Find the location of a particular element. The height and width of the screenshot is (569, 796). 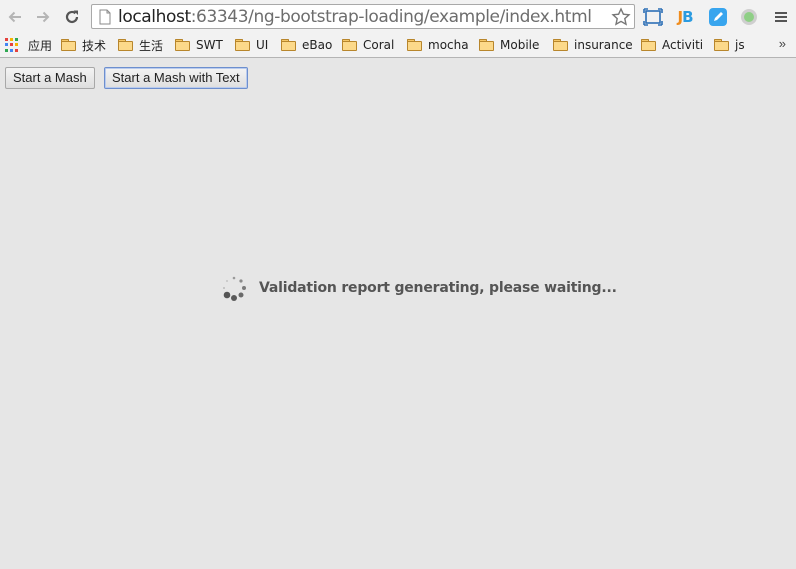

spinner-icon is located at coordinates (234, 288).